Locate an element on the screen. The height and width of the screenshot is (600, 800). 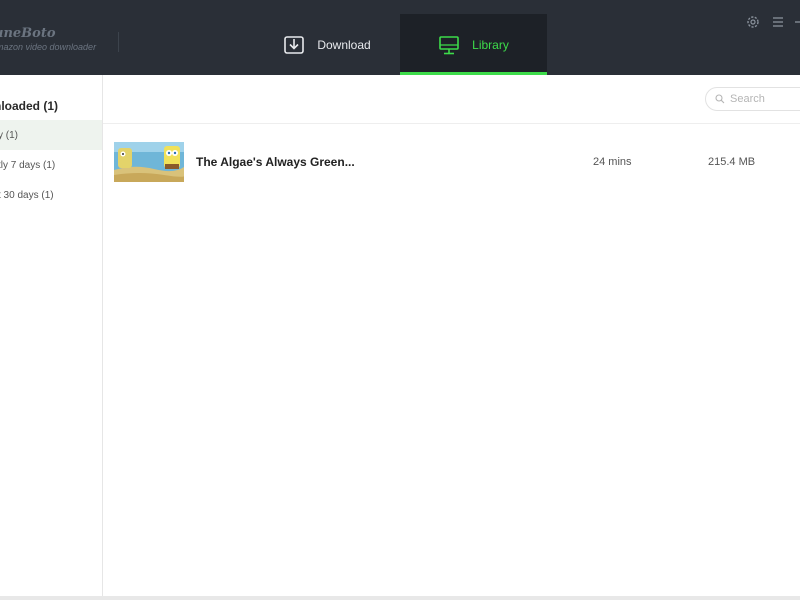
sidebar-item-label: t 30 days (1) is located at coordinates (27, 195).